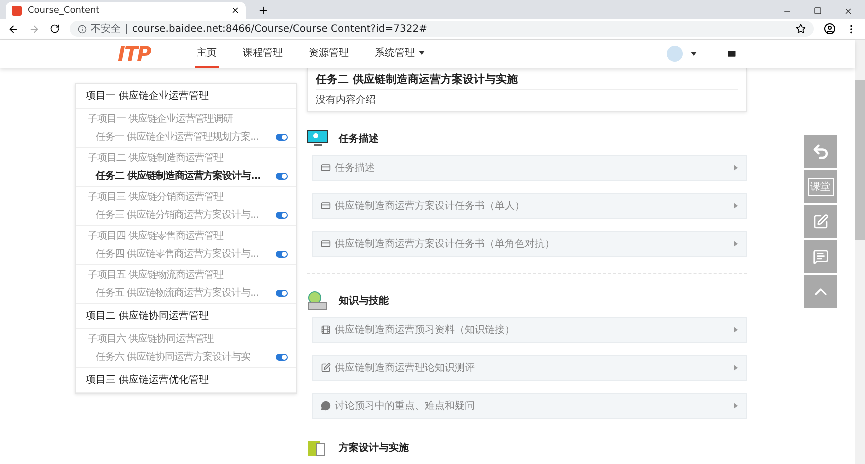 The width and height of the screenshot is (865, 464). Describe the element at coordinates (156, 275) in the screenshot. I see `subproject-title: 子项目五 供应链物流商运营管理` at that location.